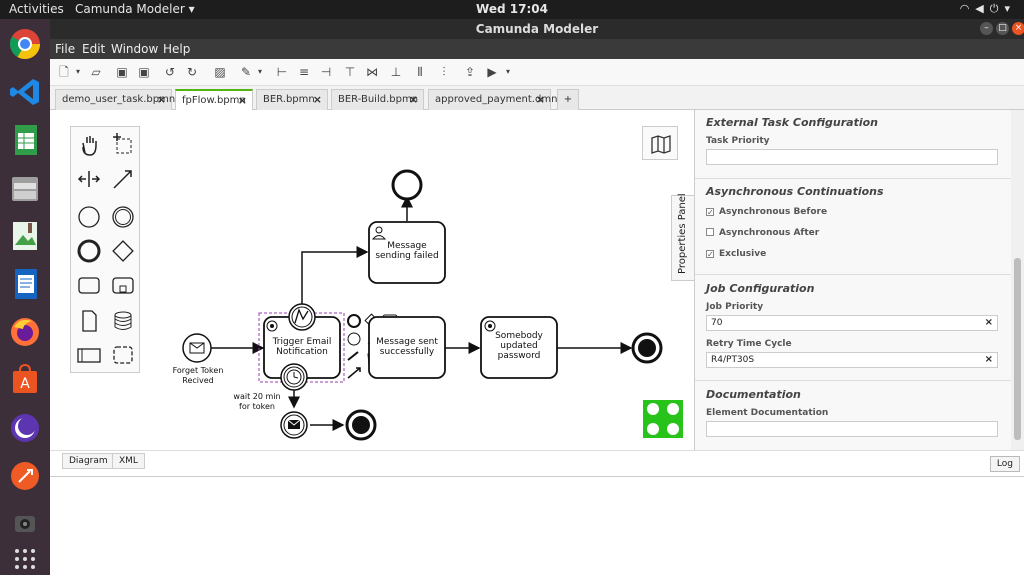  Describe the element at coordinates (134, 49) in the screenshot. I see `menu-window: Window` at that location.